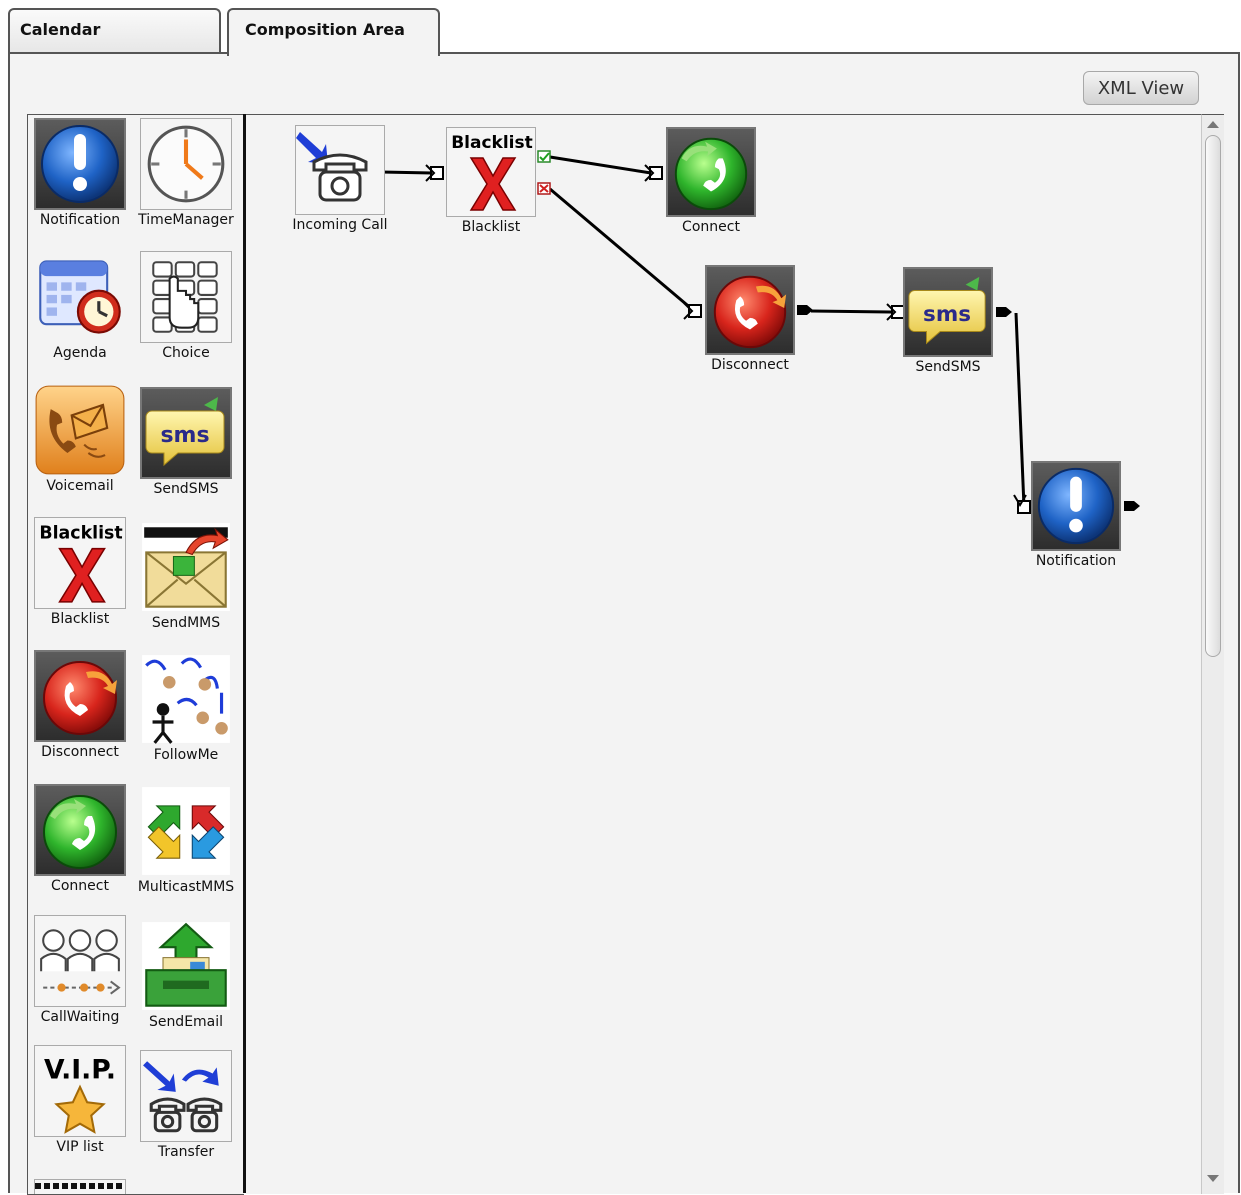  What do you see at coordinates (80, 486) in the screenshot?
I see `palette-item-label: Voicemail` at bounding box center [80, 486].